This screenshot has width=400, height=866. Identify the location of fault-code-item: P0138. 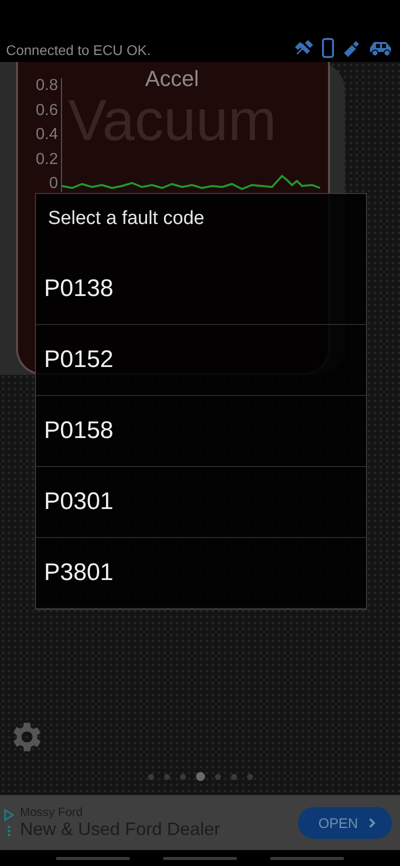
(201, 289).